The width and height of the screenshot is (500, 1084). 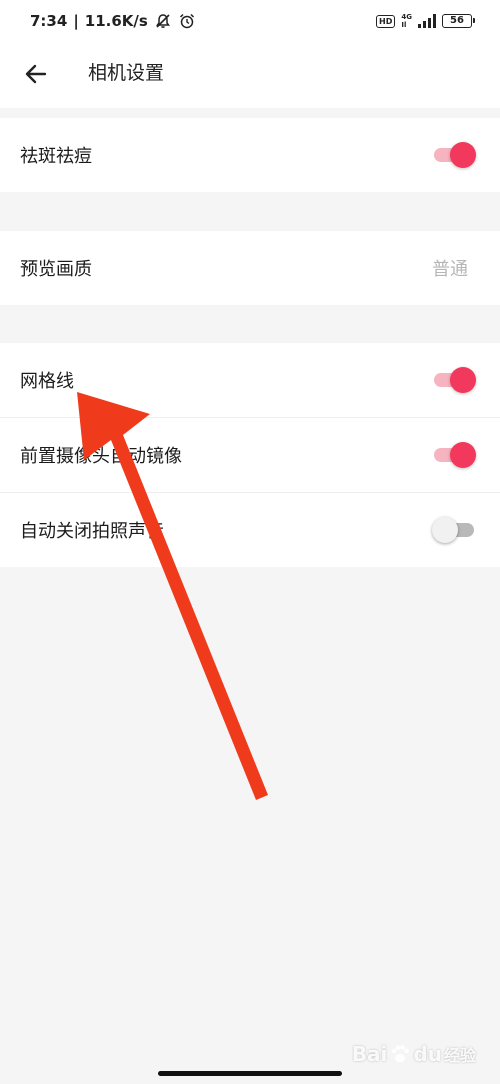 I want to click on network-type: 4G Il, so click(x=406, y=21).